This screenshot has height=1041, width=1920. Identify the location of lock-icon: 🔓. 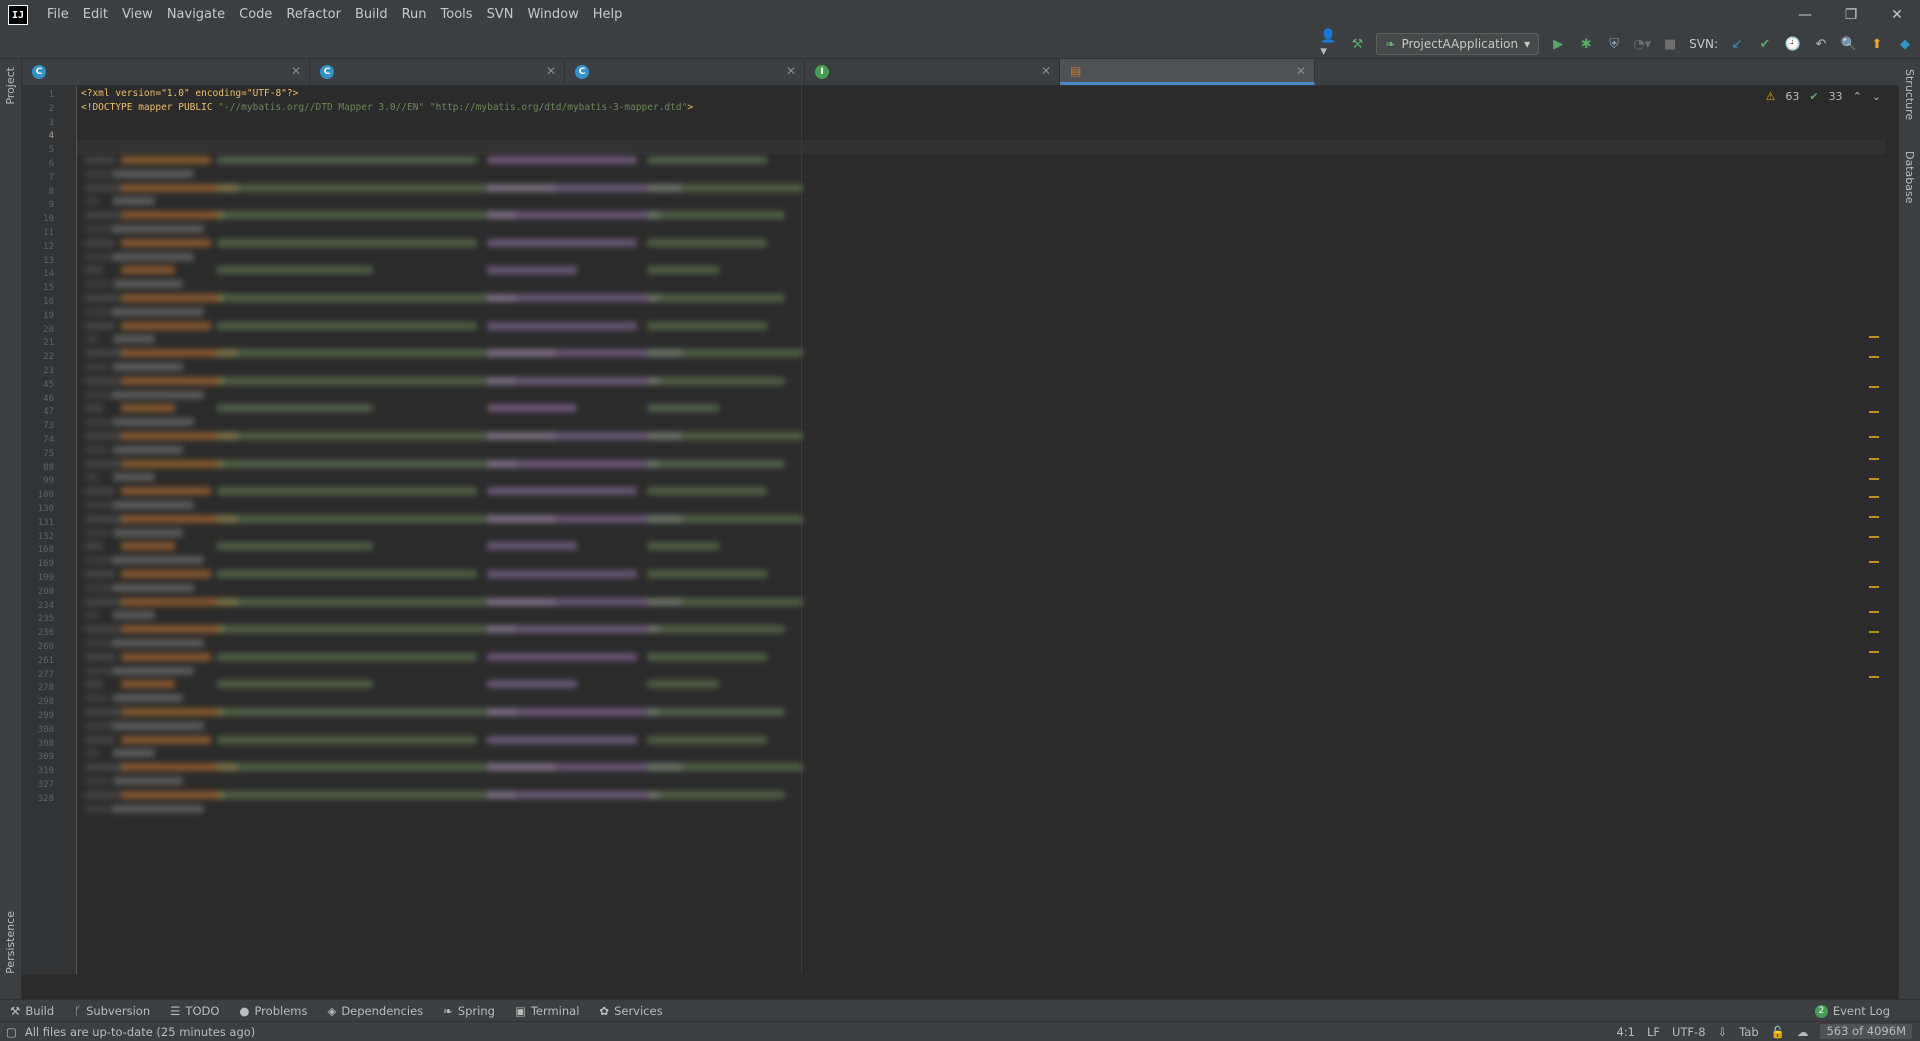
(1778, 1032).